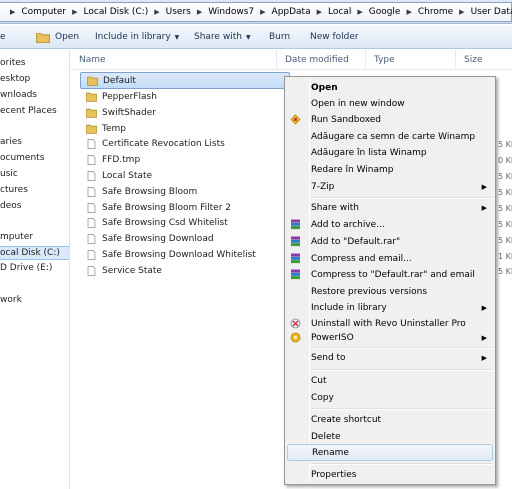 This screenshot has width=512, height=489. What do you see at coordinates (3, 37) in the screenshot?
I see `organize-button: e` at bounding box center [3, 37].